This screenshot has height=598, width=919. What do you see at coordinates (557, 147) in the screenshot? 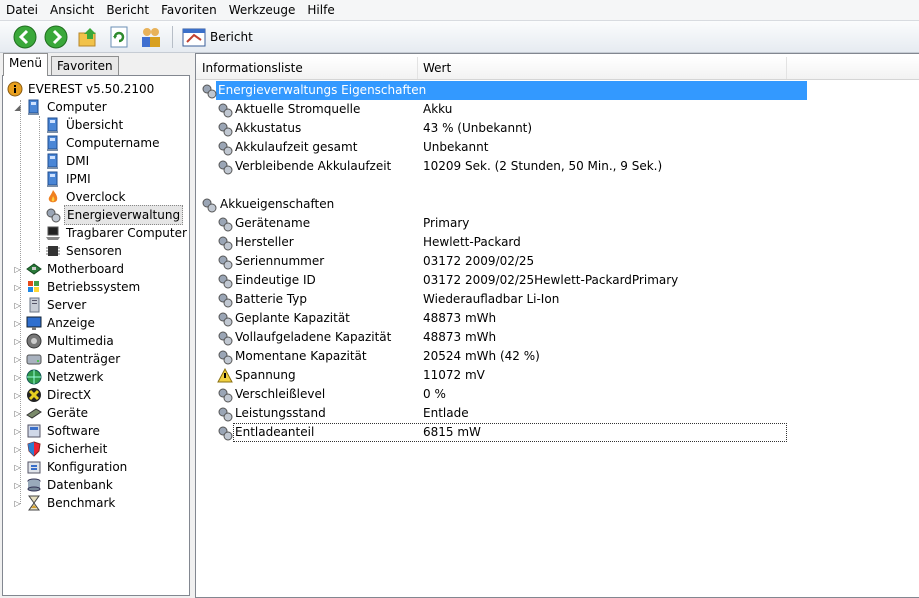
I see `info-row: Akkulaufzeit gesamt Unbekannt` at bounding box center [557, 147].